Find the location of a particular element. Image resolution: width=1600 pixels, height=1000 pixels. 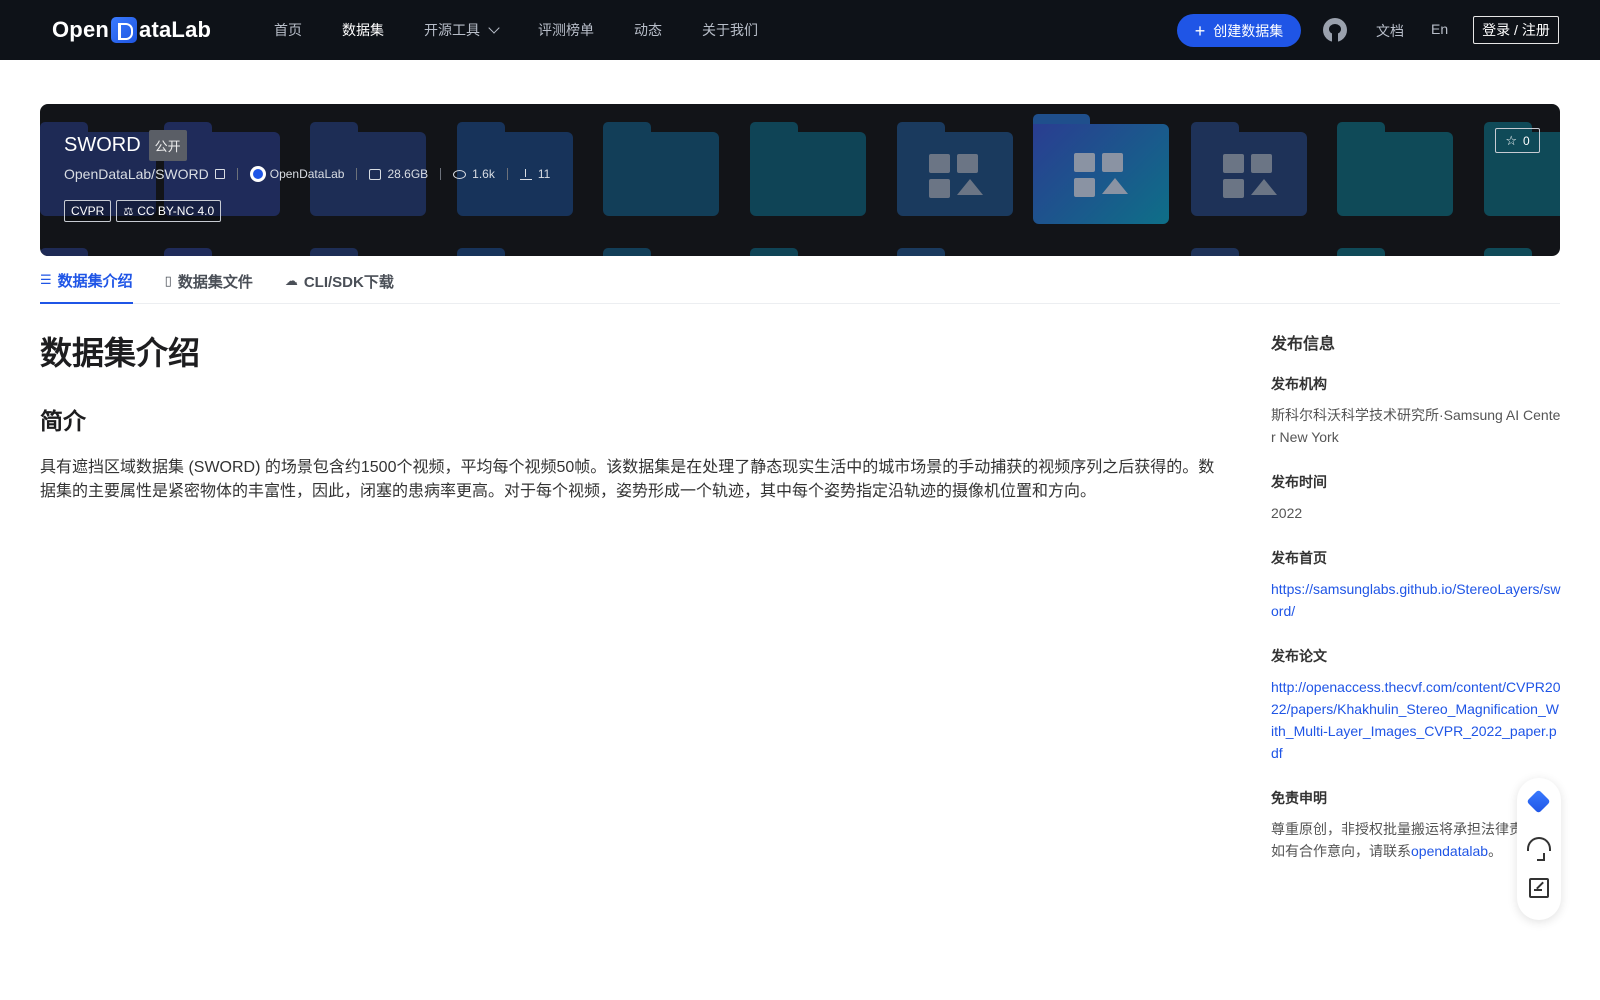

download-count: 11 is located at coordinates (544, 174).